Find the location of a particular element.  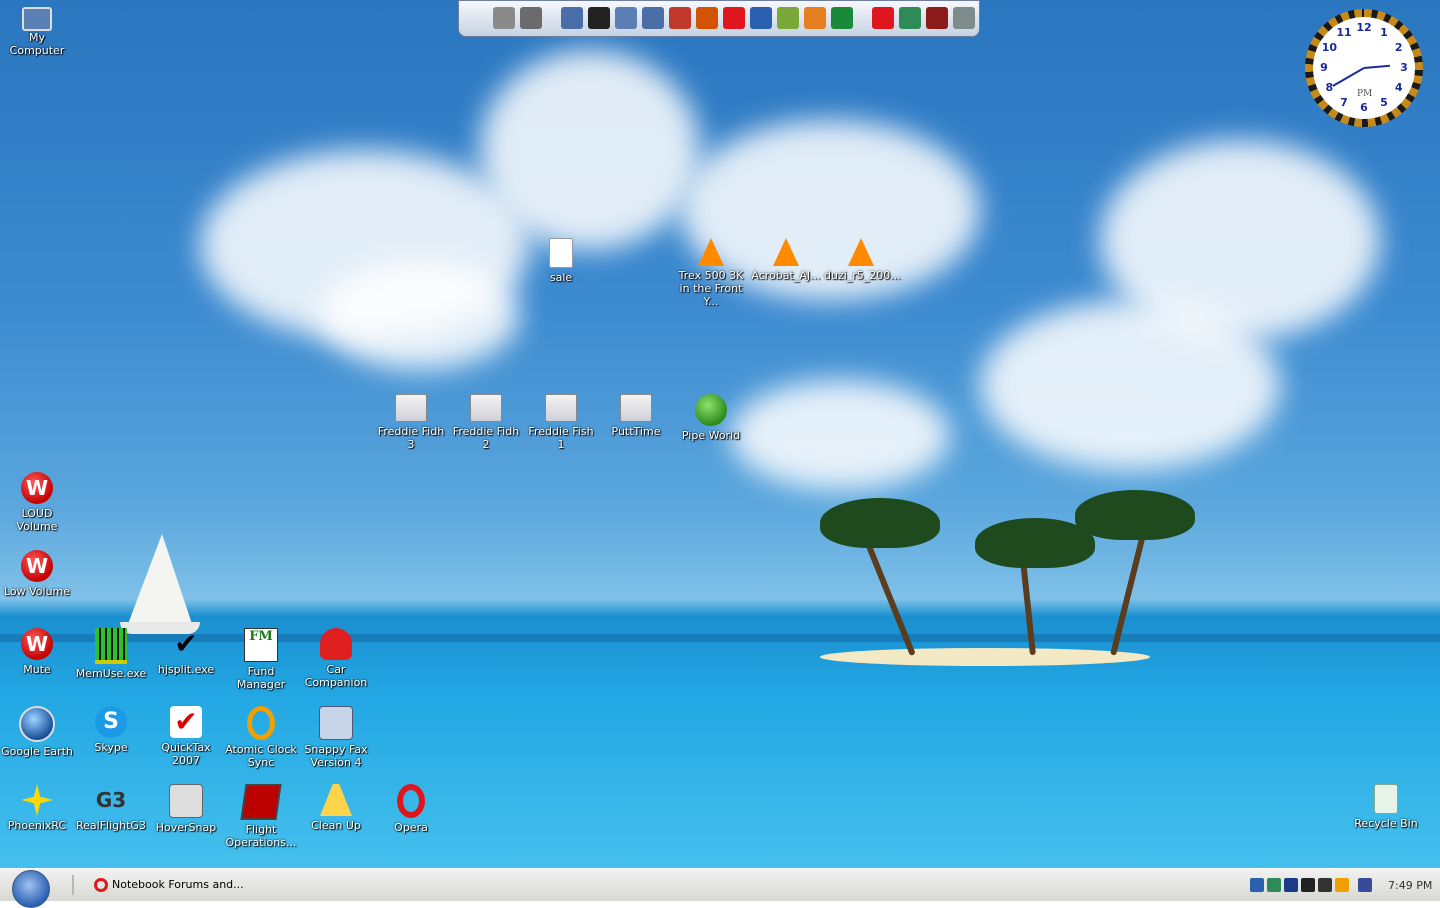

desktop-icon-opera: Opera is located at coordinates (411, 809).